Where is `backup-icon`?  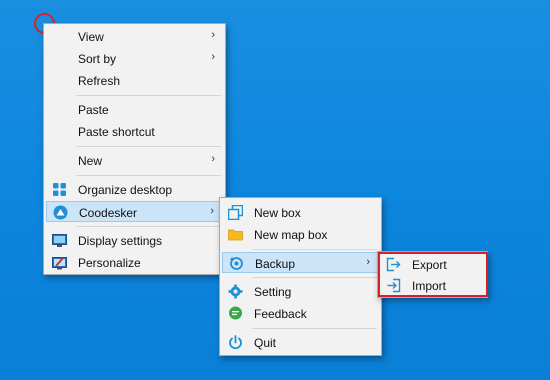 backup-icon is located at coordinates (236, 263).